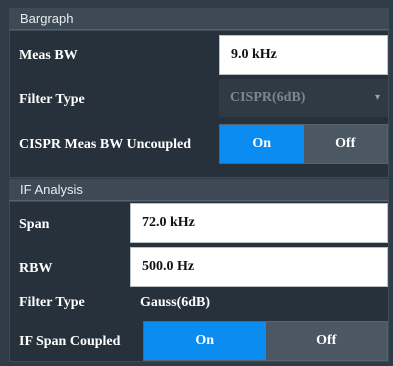 Image resolution: width=393 pixels, height=366 pixels. Describe the element at coordinates (327, 341) in the screenshot. I see `if-span-coupled-off-button: Off` at that location.